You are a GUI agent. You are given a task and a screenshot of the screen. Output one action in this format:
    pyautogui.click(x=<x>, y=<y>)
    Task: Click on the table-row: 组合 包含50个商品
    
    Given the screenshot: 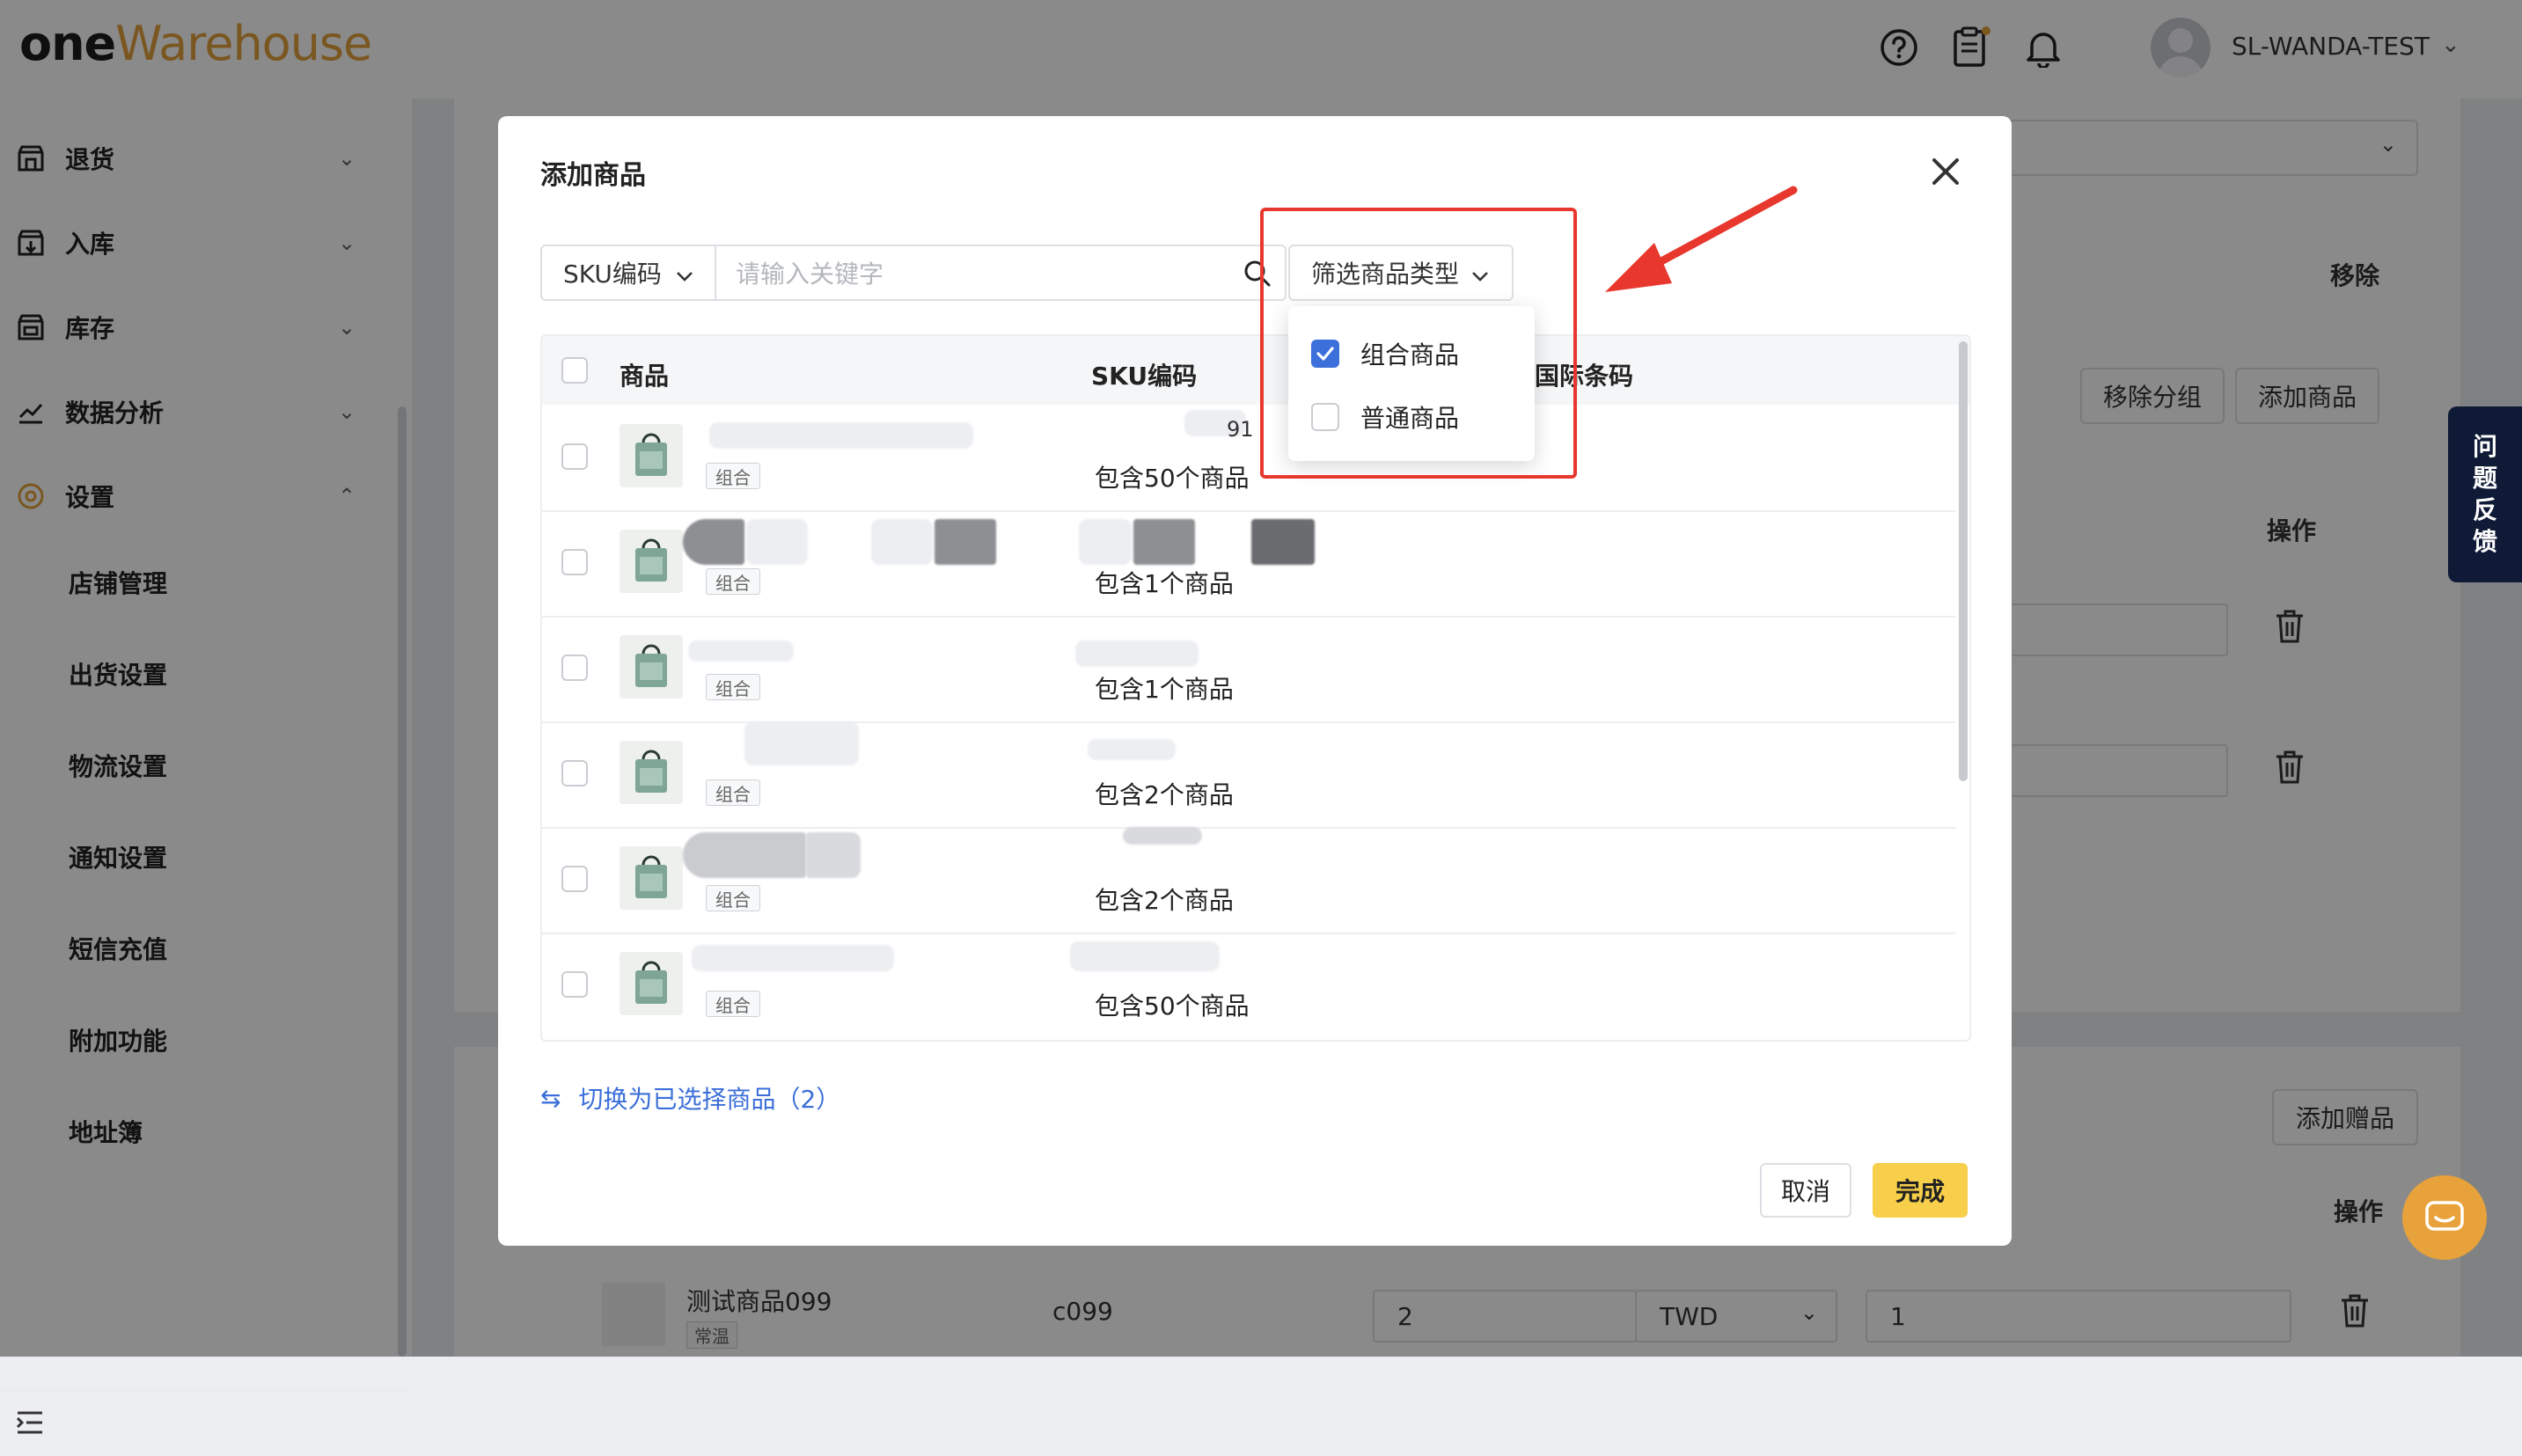 What is the action you would take?
    pyautogui.click(x=1248, y=985)
    